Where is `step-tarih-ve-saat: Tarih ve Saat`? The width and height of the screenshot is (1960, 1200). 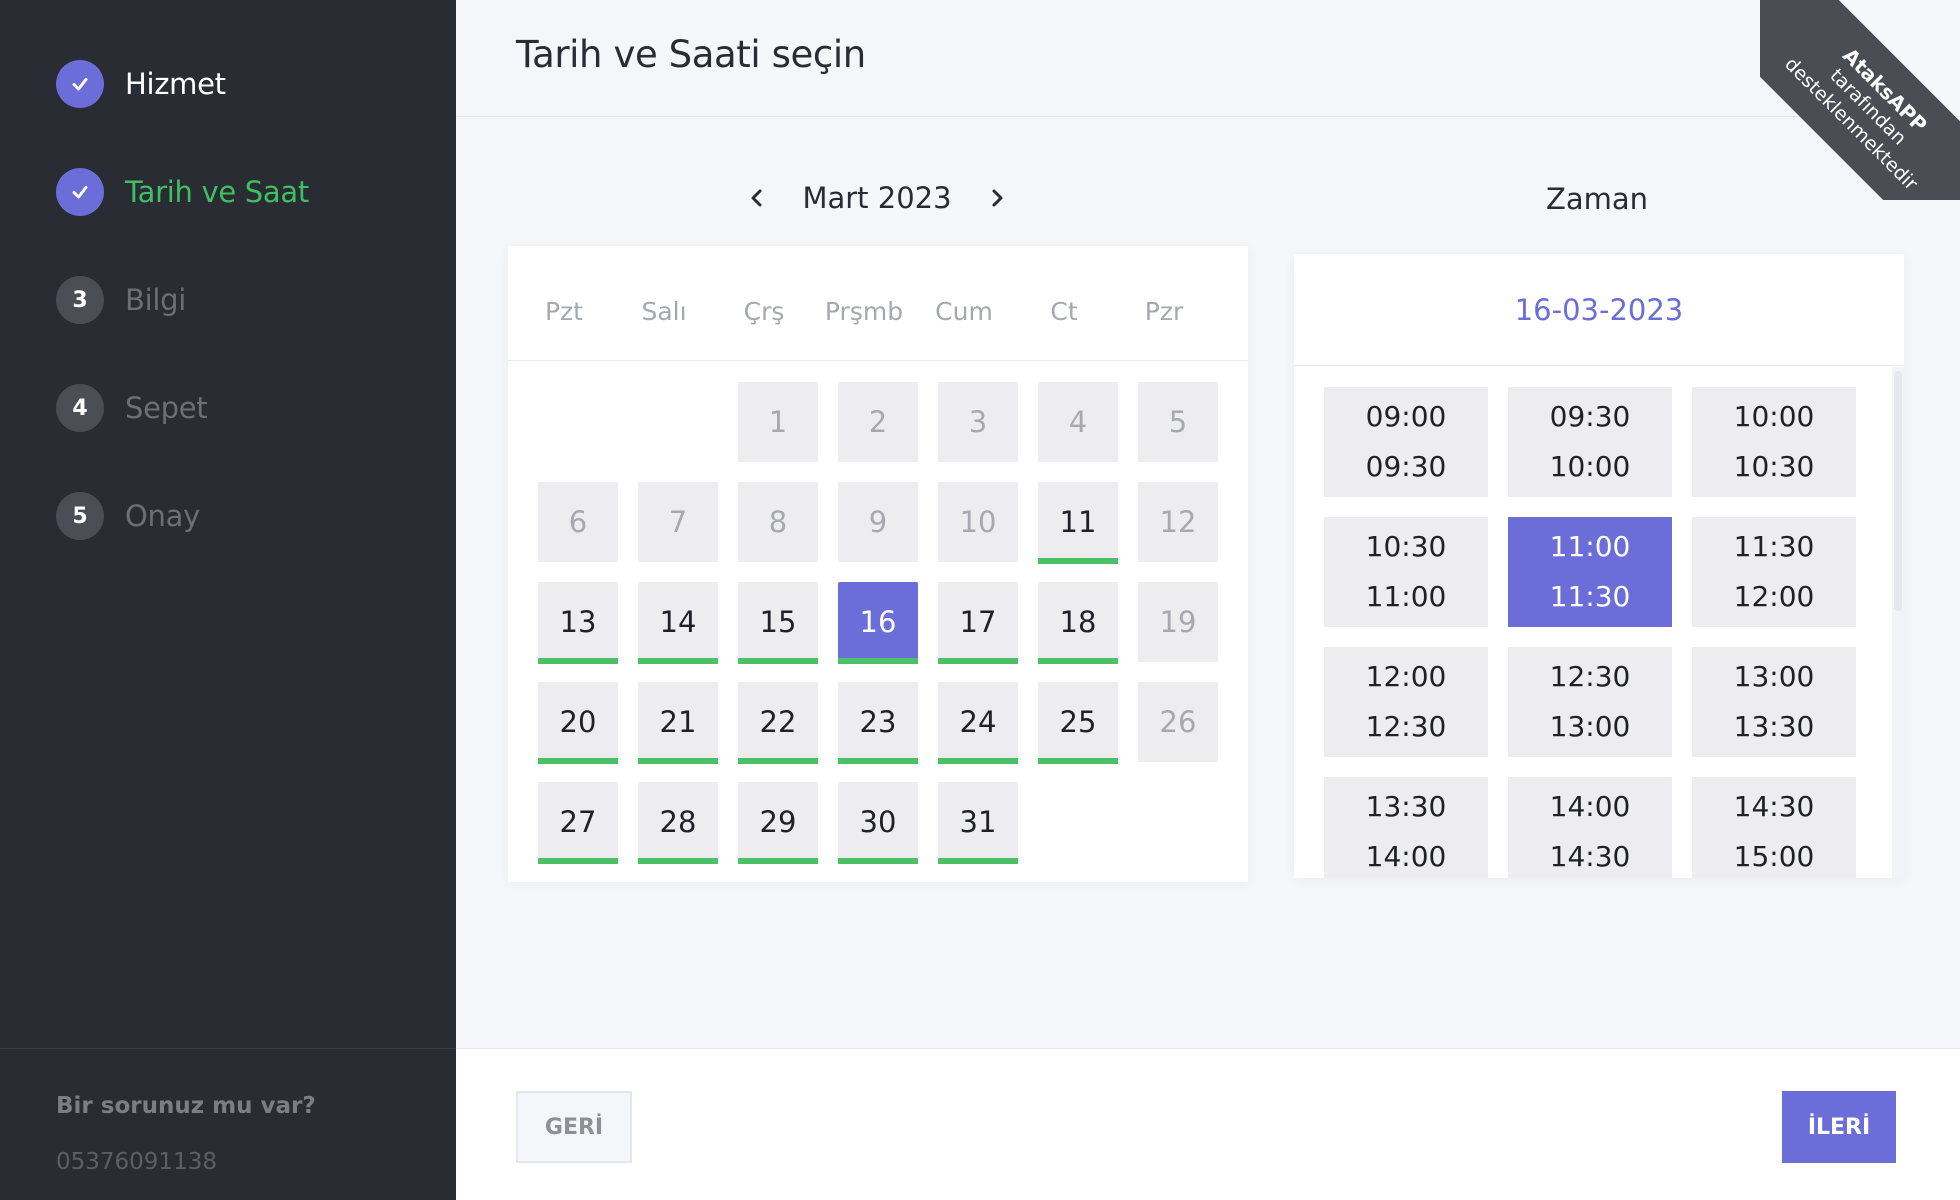
step-tarih-ve-saat: Tarih ve Saat is located at coordinates (182, 192).